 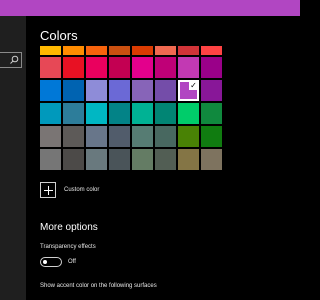 What do you see at coordinates (72, 262) in the screenshot?
I see `transparency-state: Off` at bounding box center [72, 262].